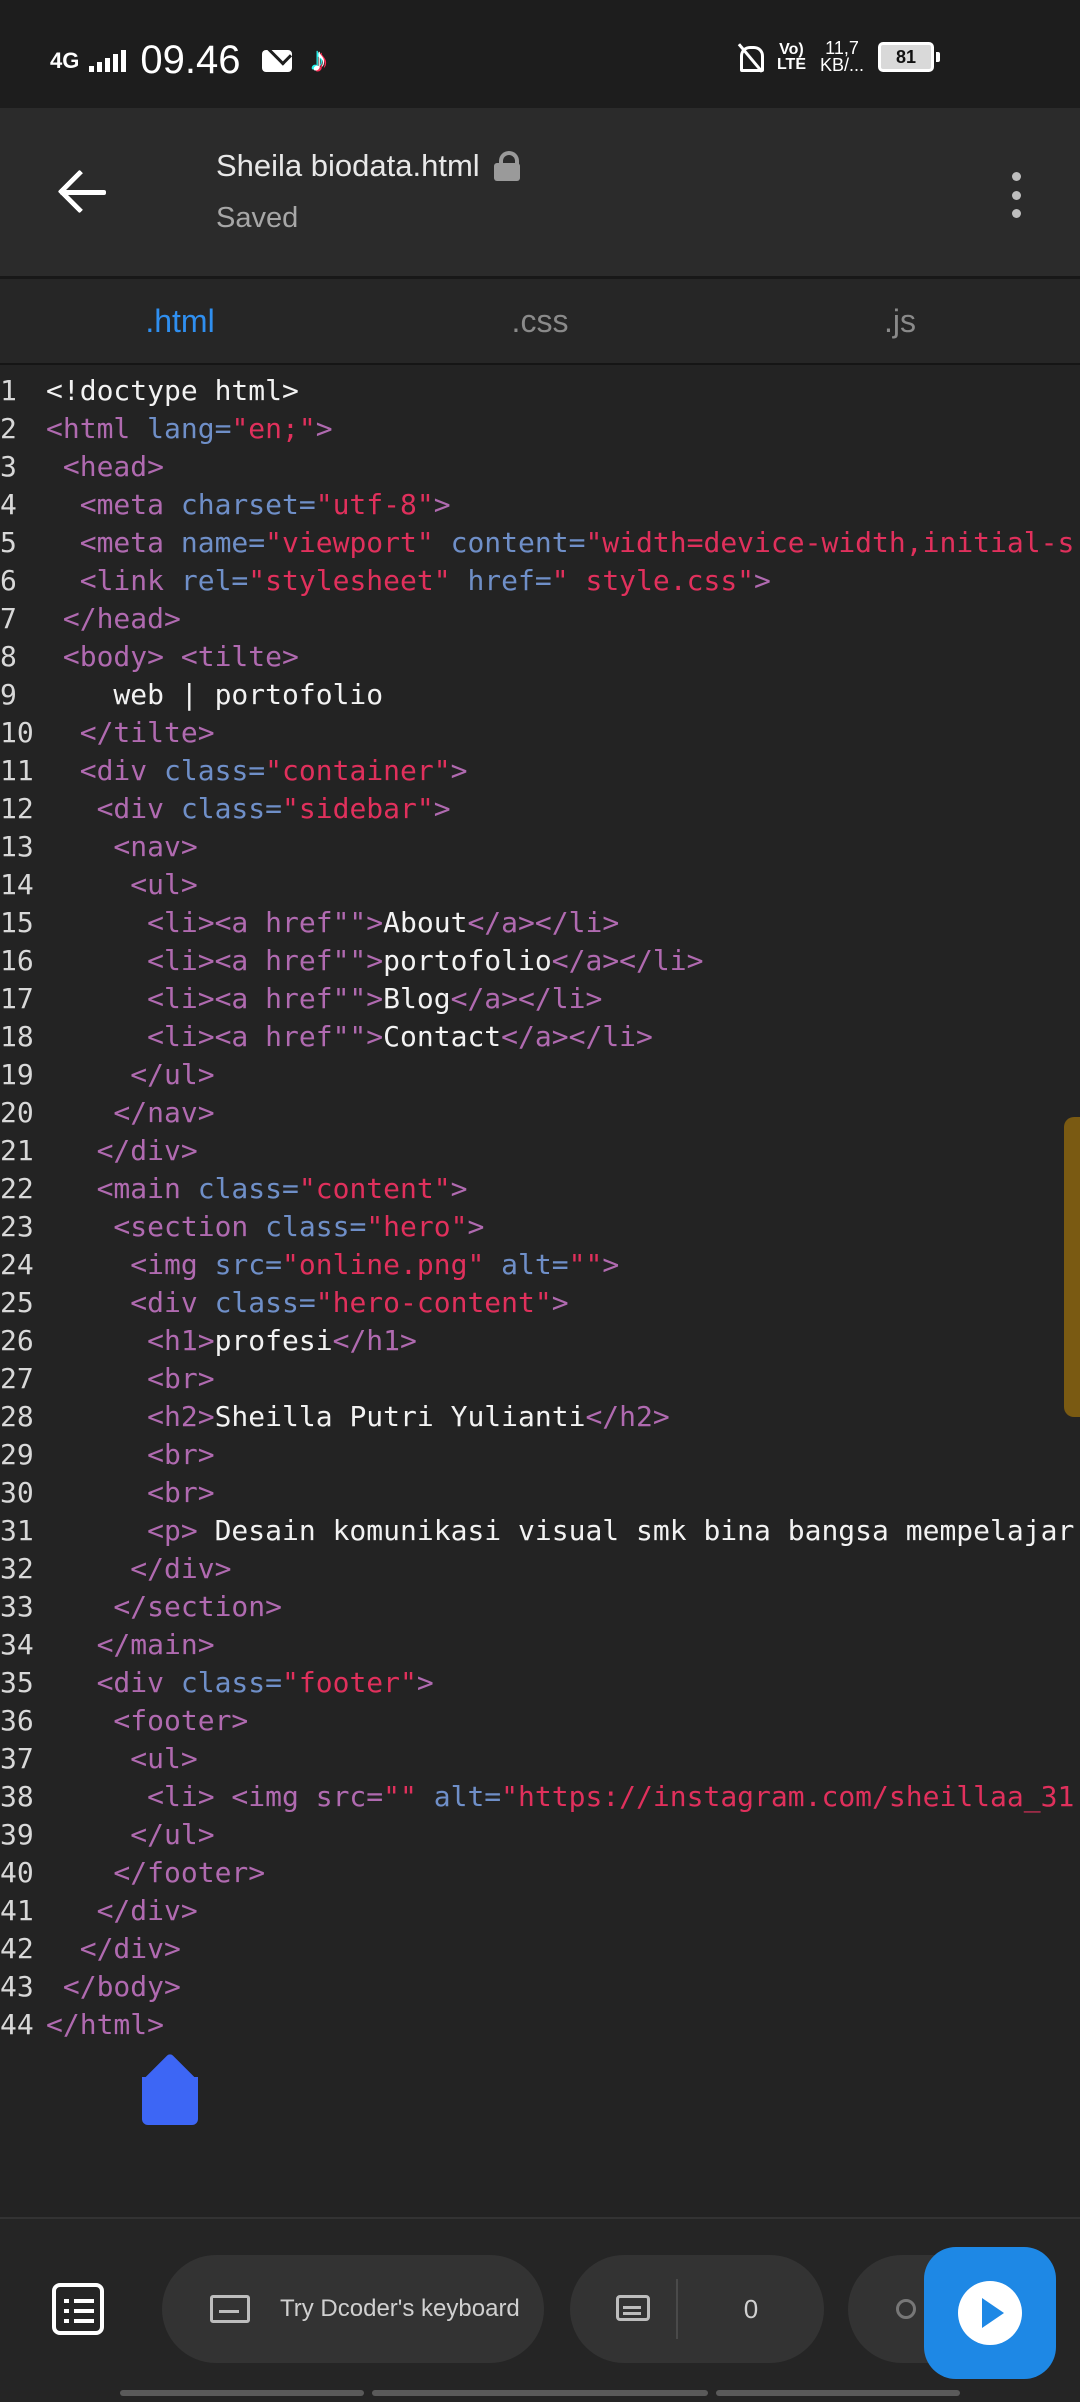  What do you see at coordinates (248, 1264) in the screenshot?
I see `code-token: src=` at bounding box center [248, 1264].